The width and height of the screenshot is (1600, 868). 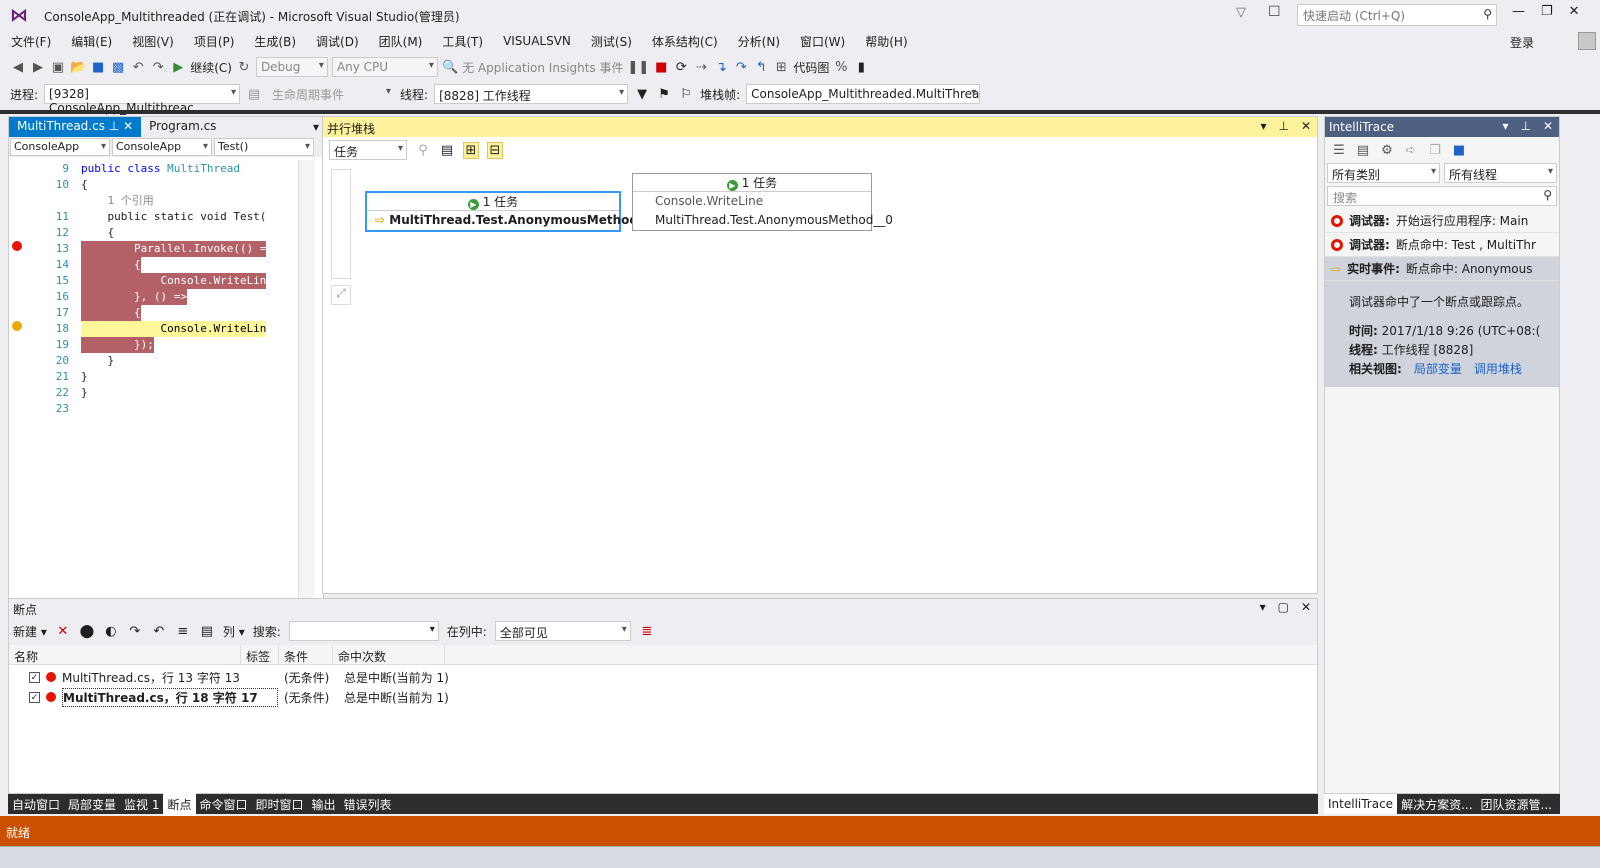 What do you see at coordinates (1547, 11) in the screenshot?
I see `restore-icon: ❐` at bounding box center [1547, 11].